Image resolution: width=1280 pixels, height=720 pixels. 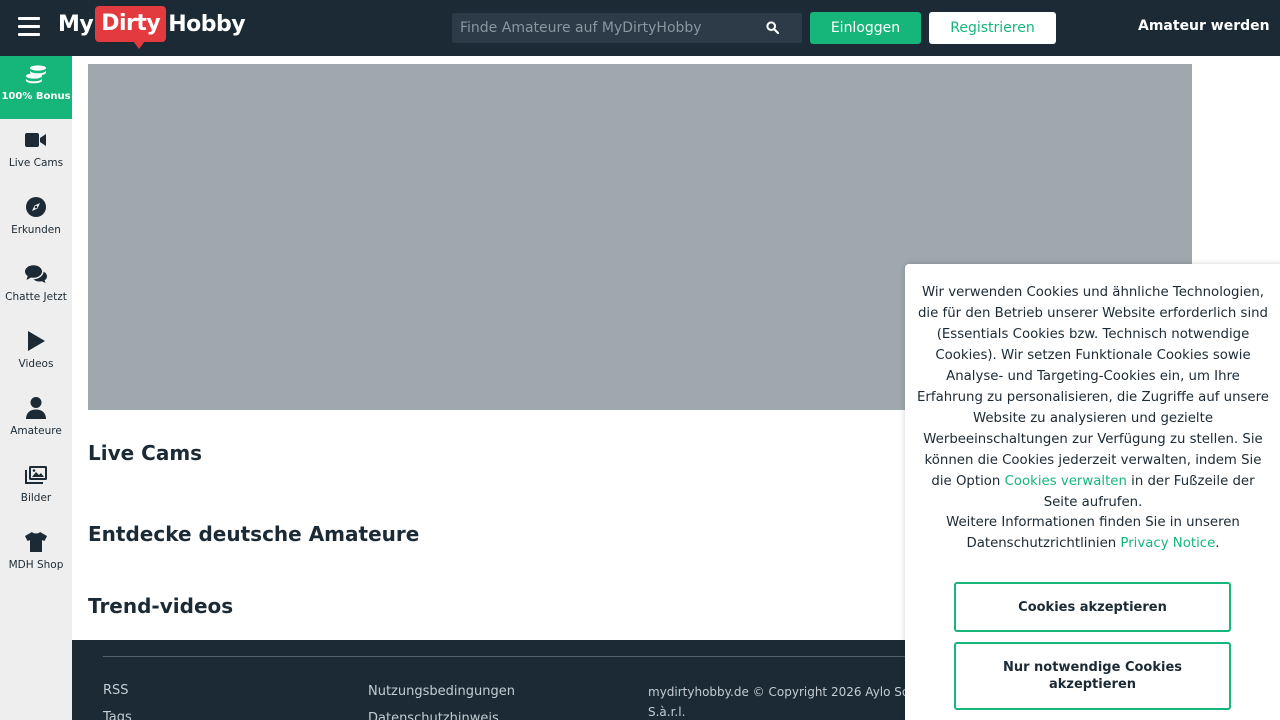 I want to click on login-button: Einloggen, so click(x=865, y=28).